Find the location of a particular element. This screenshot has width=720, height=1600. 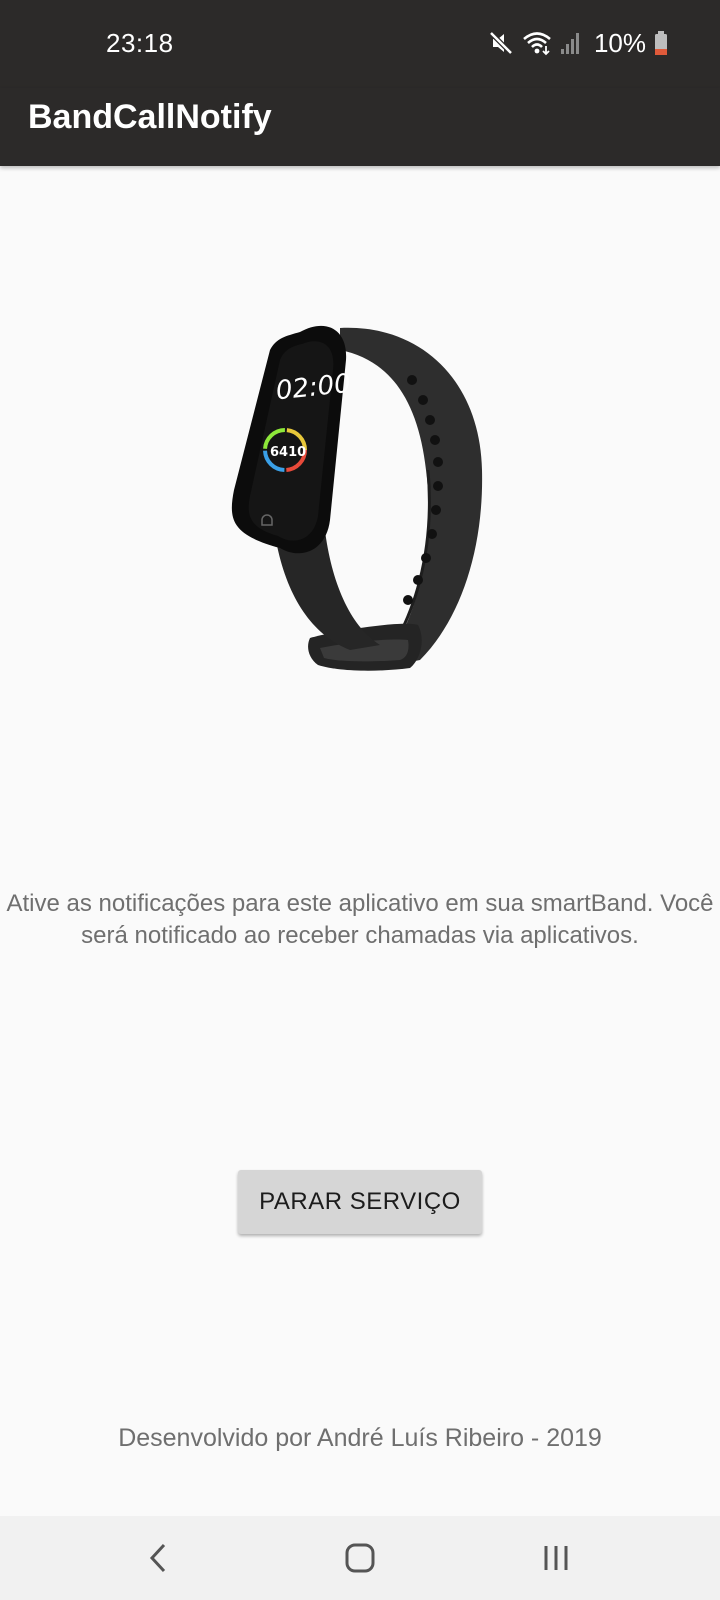

battery-icon is located at coordinates (661, 43).